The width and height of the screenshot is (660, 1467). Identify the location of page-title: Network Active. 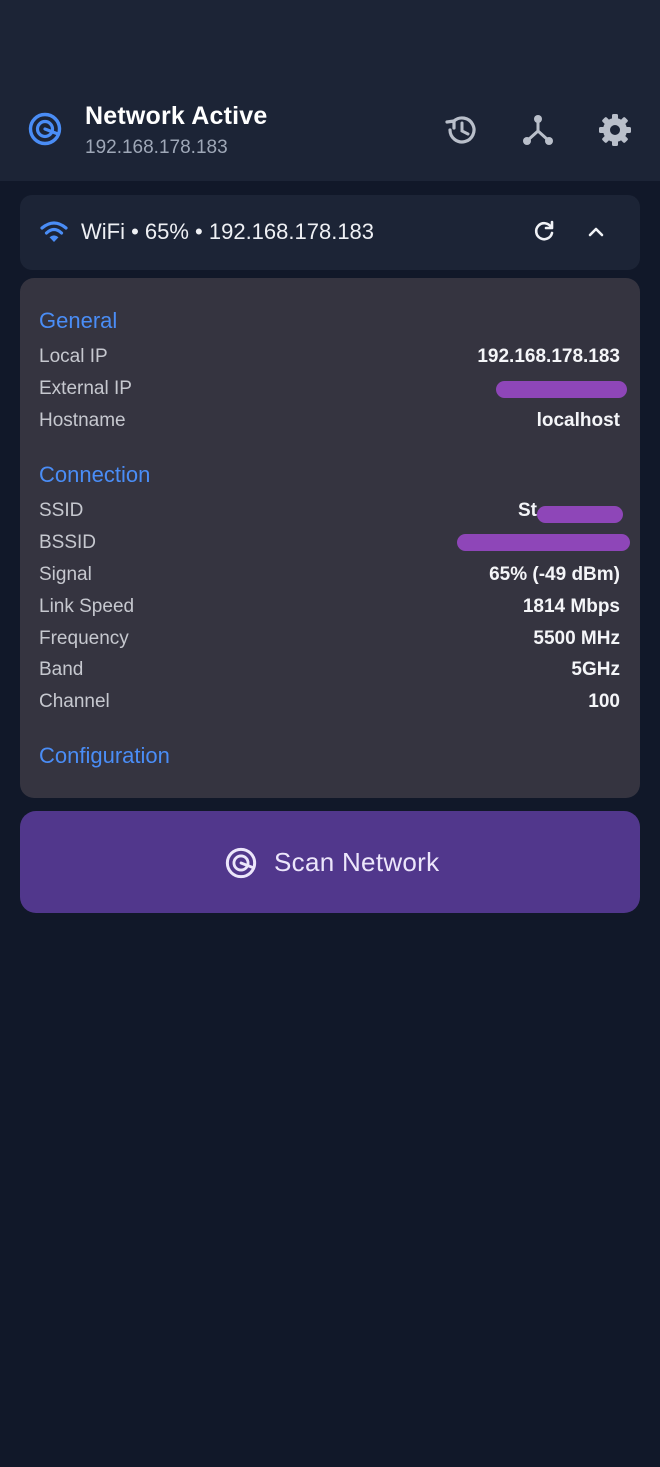
(176, 116).